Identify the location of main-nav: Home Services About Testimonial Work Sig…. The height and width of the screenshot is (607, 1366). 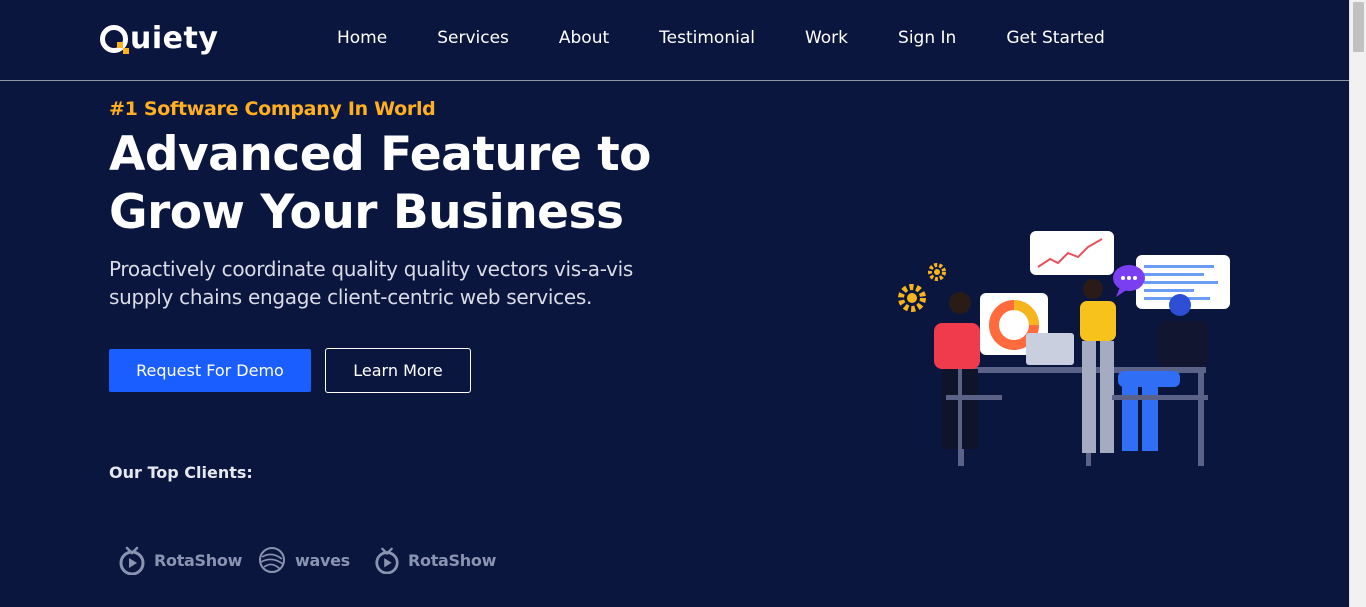
(721, 38).